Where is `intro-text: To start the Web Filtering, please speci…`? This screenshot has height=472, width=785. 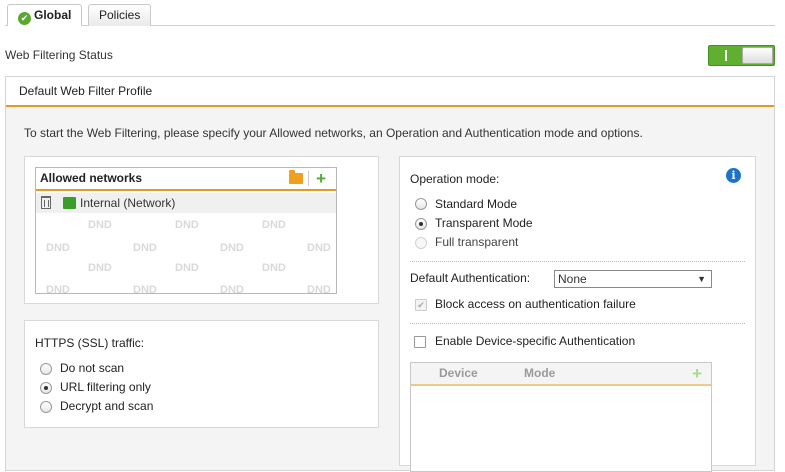
intro-text: To start the Web Filtering, please speci… is located at coordinates (333, 133).